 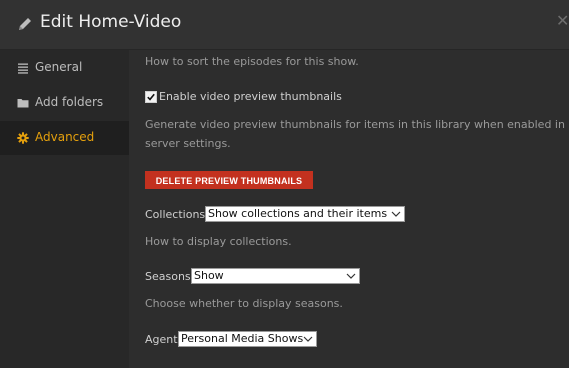 I want to click on preview-thumbnails-checkbox, so click(x=151, y=97).